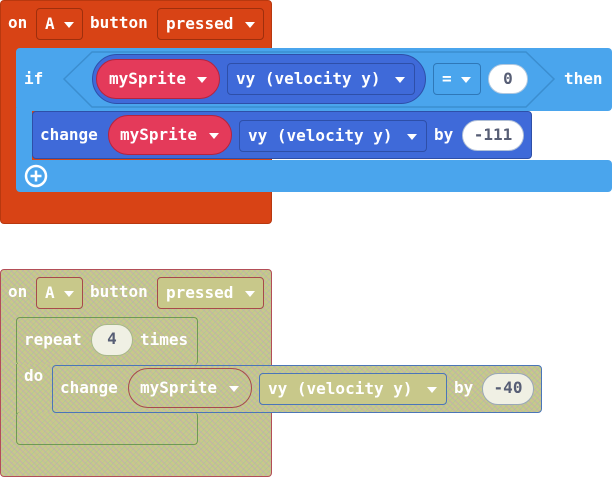 The height and width of the screenshot is (477, 612). I want to click on repeat-block-footer, so click(107, 428).